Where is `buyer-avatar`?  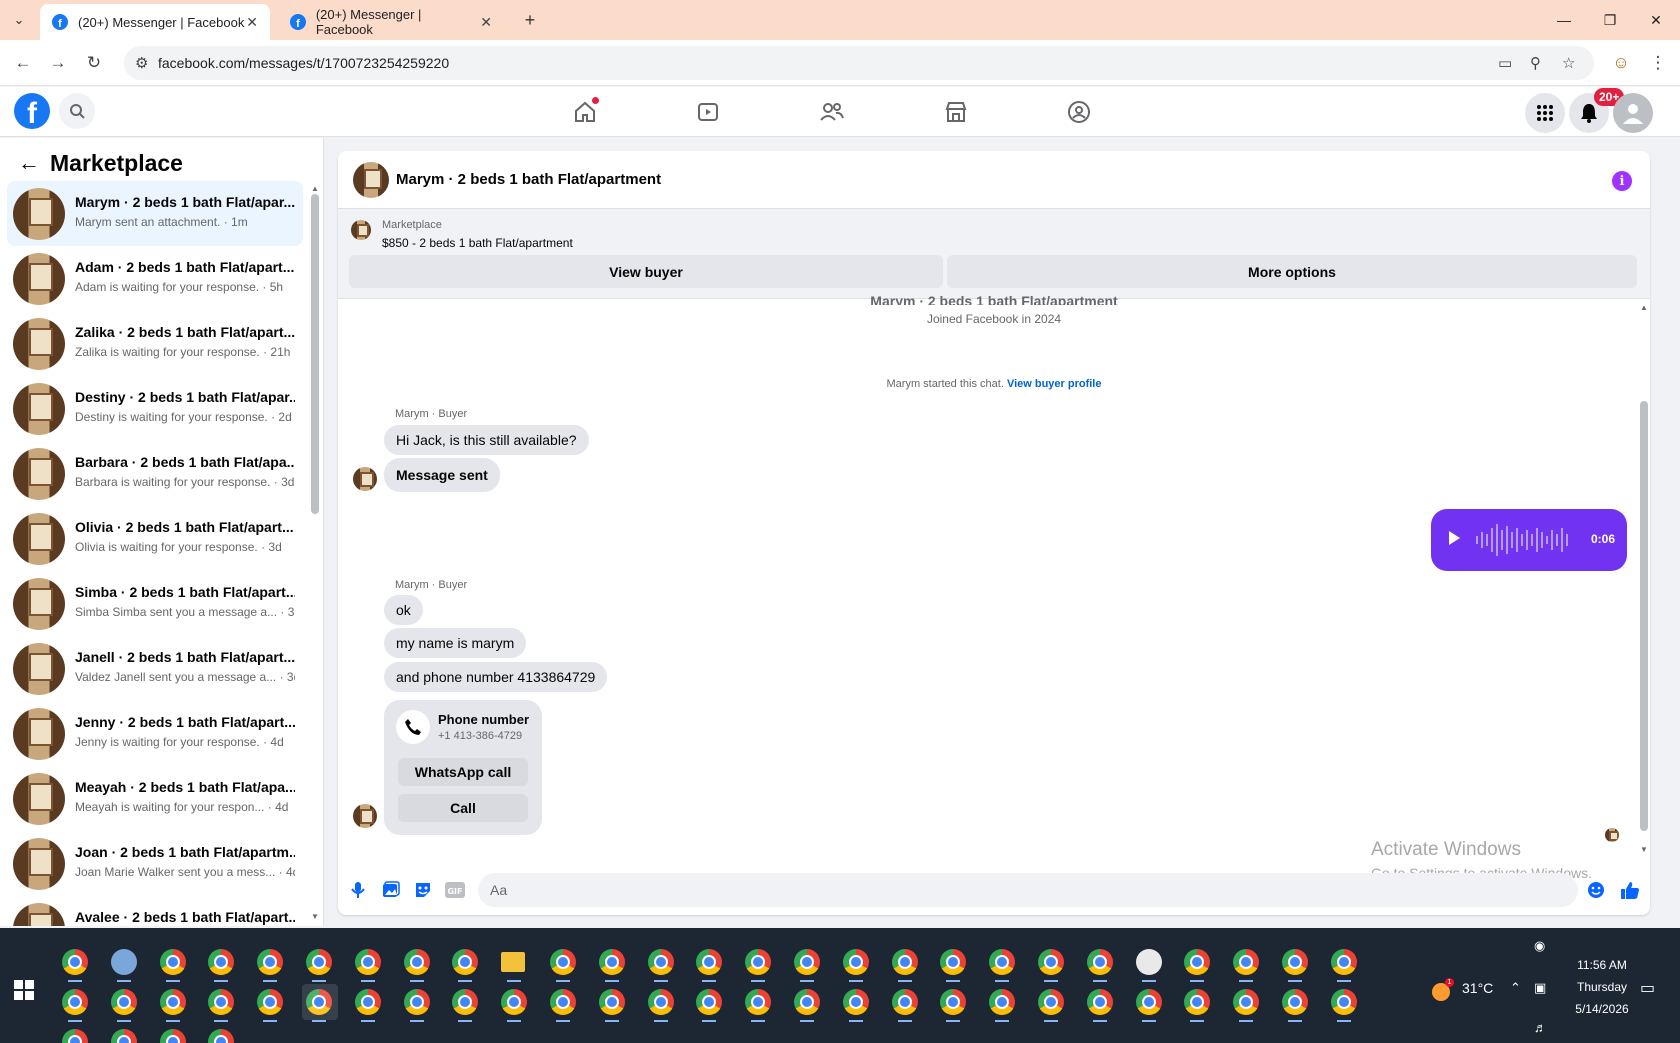
buyer-avatar is located at coordinates (365, 816).